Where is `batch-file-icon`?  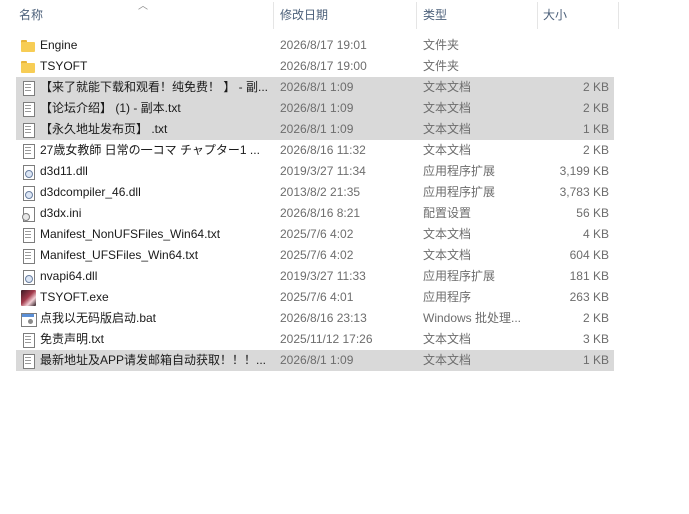 batch-file-icon is located at coordinates (28, 319).